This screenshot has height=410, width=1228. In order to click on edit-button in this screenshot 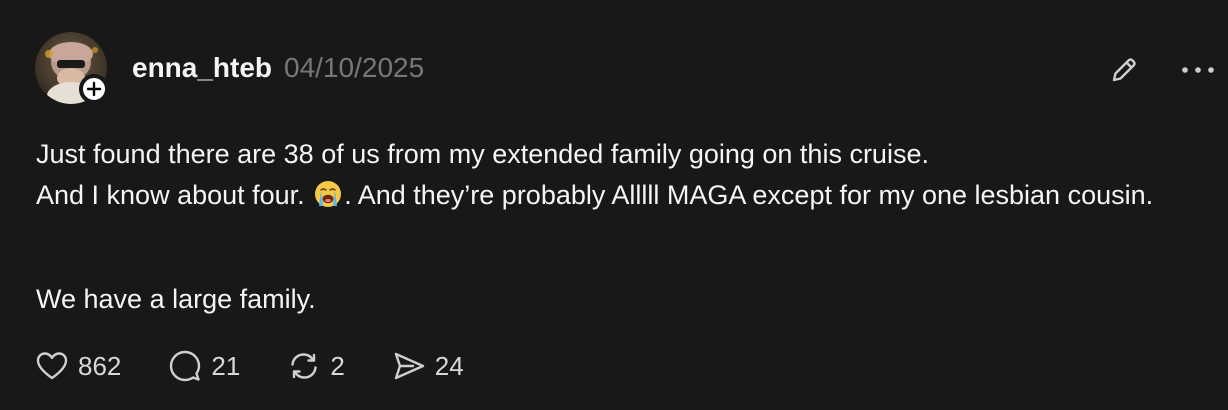, I will do `click(1124, 70)`.